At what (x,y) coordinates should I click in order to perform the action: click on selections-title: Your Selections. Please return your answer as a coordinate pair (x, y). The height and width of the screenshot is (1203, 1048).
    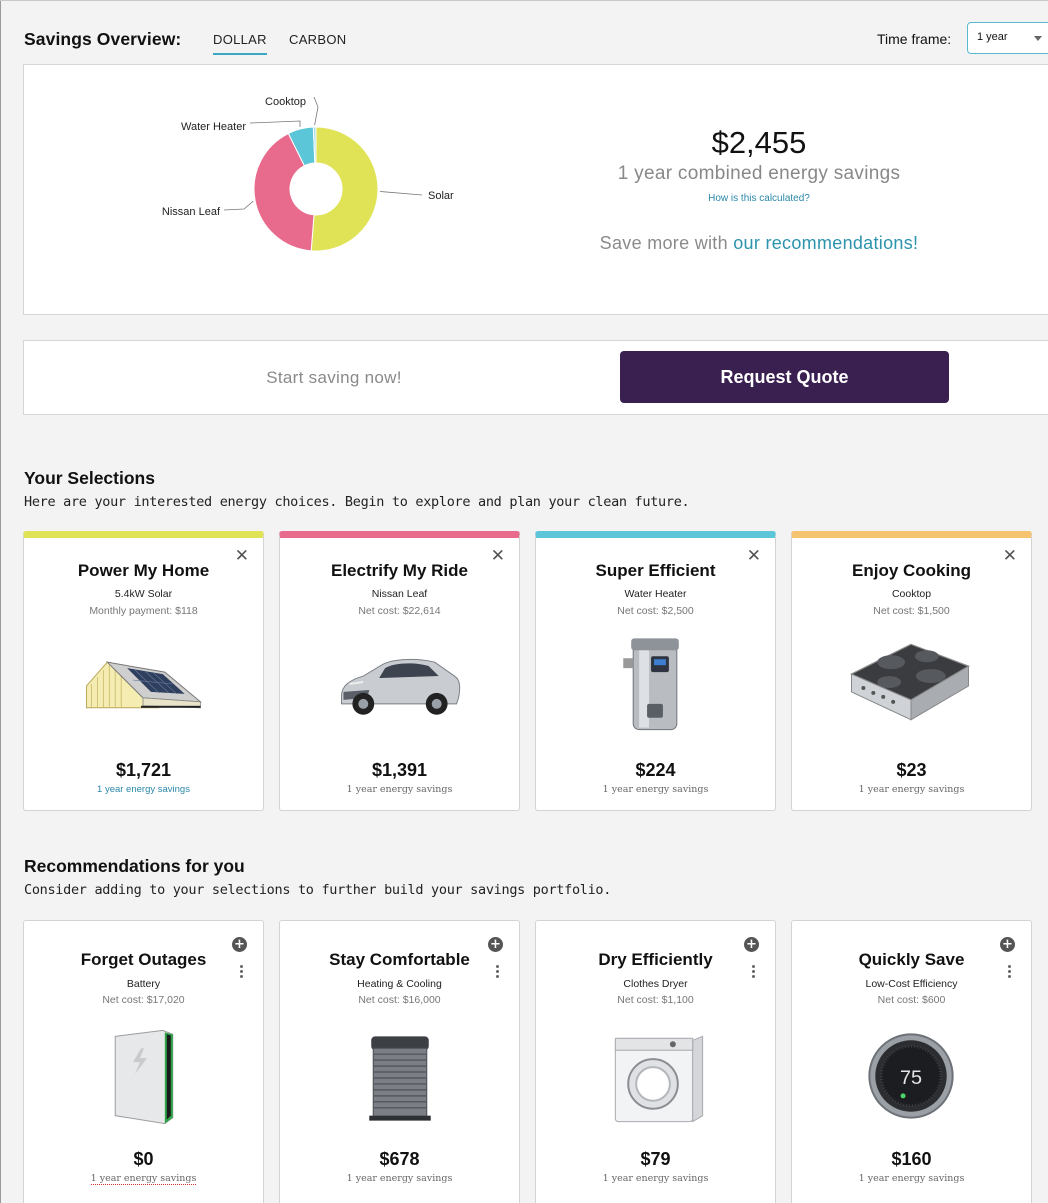
    Looking at the image, I should click on (89, 478).